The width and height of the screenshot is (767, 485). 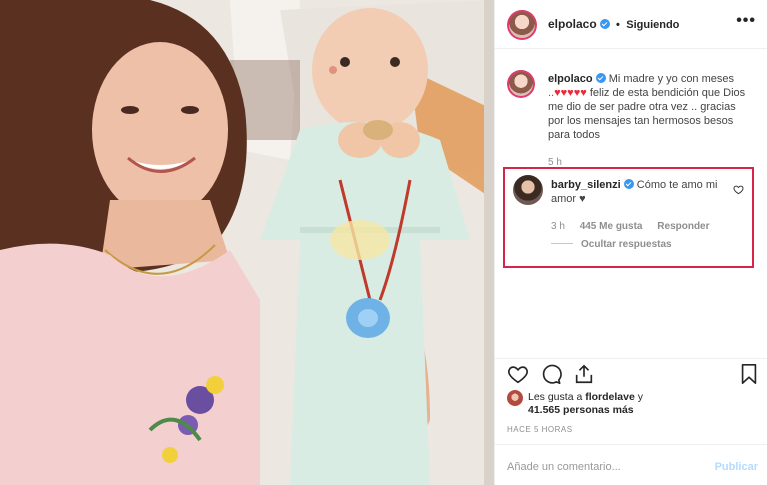 I want to click on comment-like-heart-icon, so click(x=738, y=189).